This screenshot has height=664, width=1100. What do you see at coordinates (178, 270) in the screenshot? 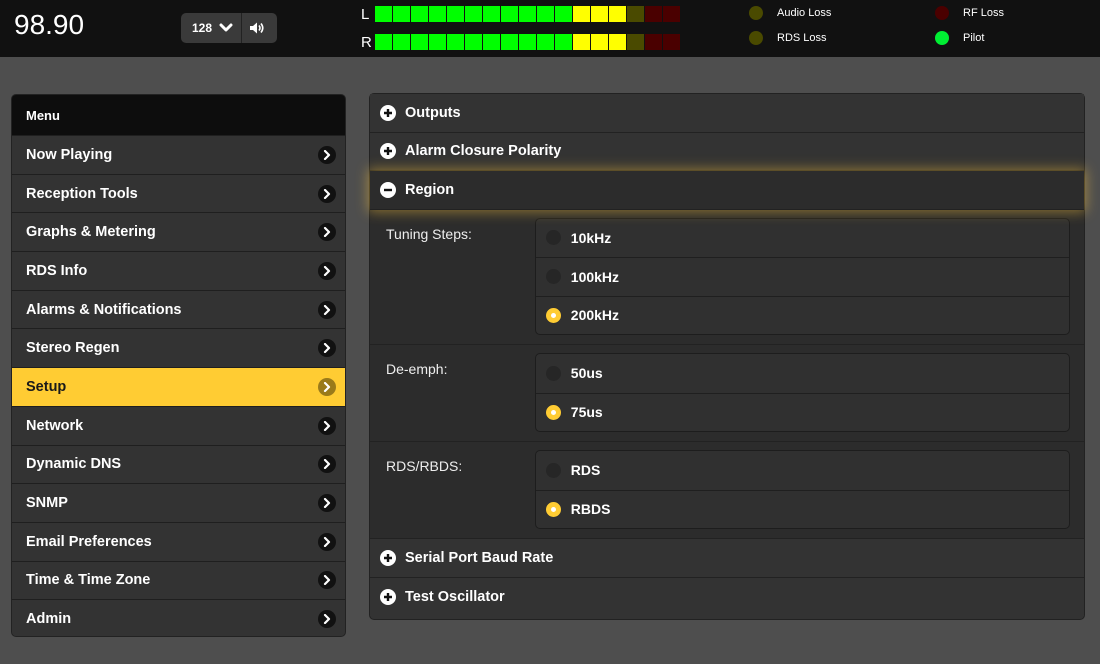
I see `sidebar-item-rds-info: RDS Info` at bounding box center [178, 270].